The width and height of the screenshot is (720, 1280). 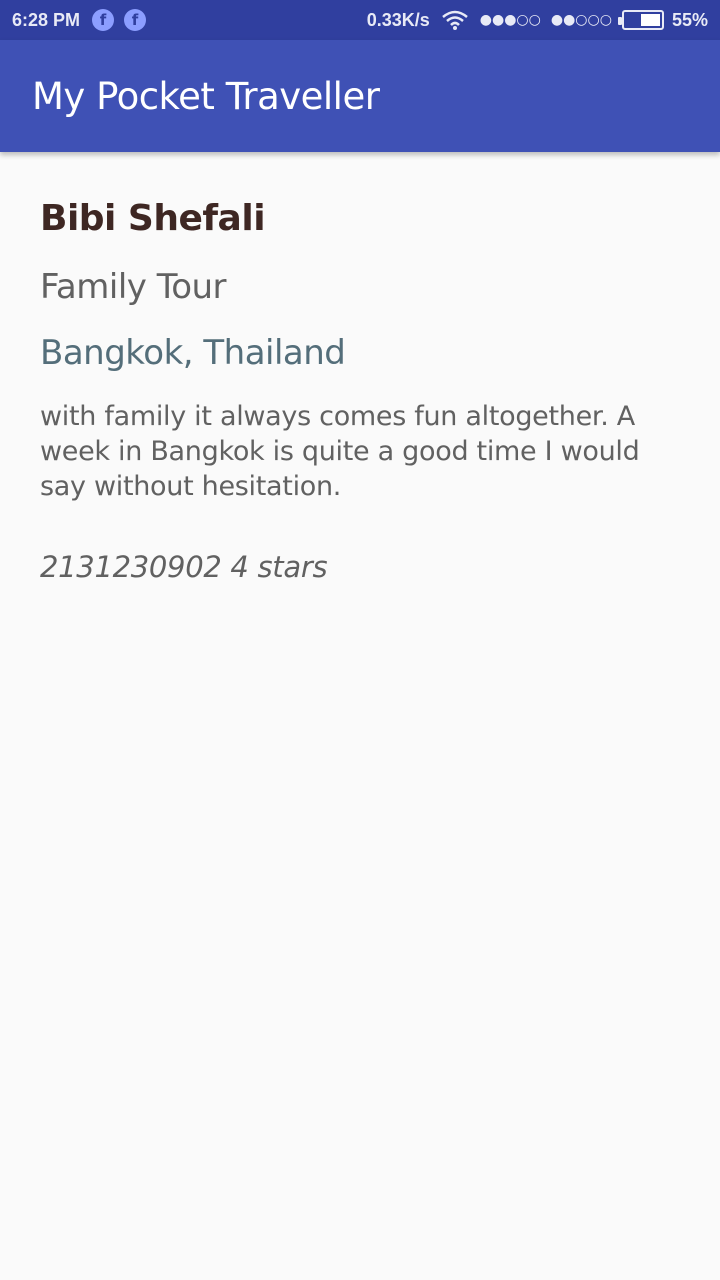 What do you see at coordinates (206, 96) in the screenshot?
I see `app-title: My Pocket Traveller` at bounding box center [206, 96].